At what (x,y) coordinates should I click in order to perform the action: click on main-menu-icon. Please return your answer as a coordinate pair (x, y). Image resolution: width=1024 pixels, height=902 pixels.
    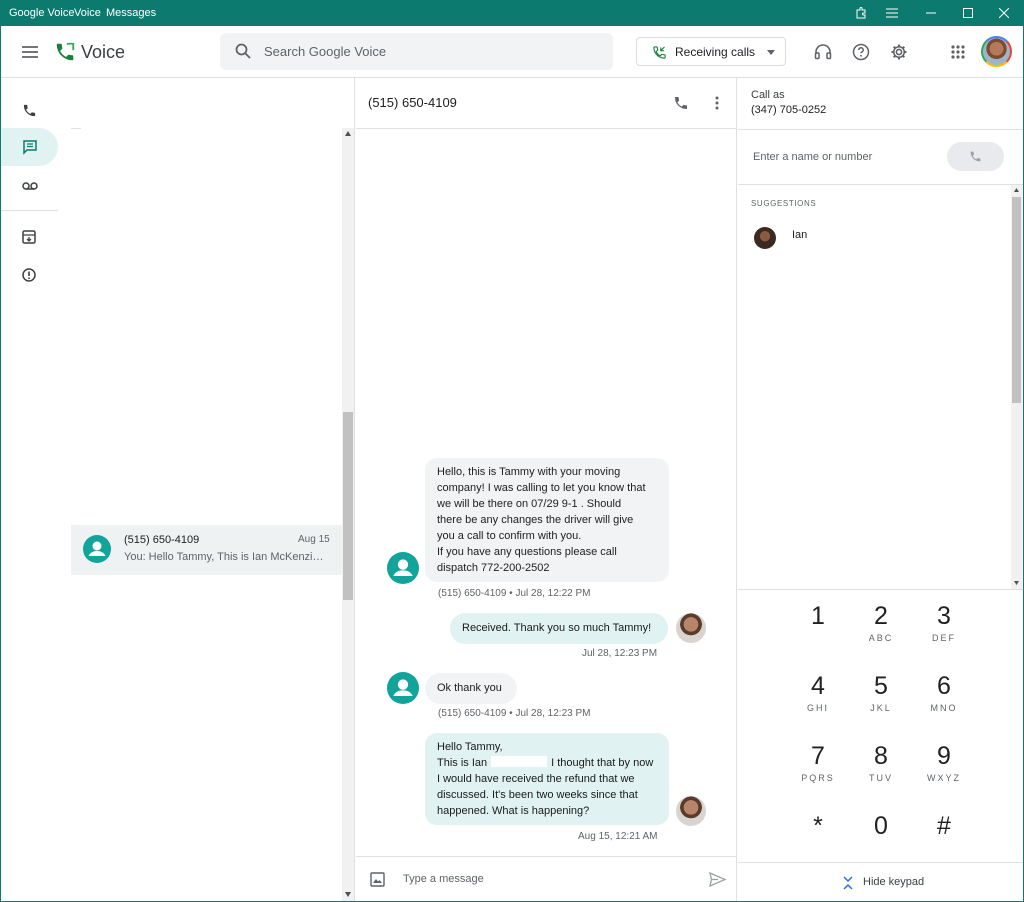
    Looking at the image, I should click on (30, 52).